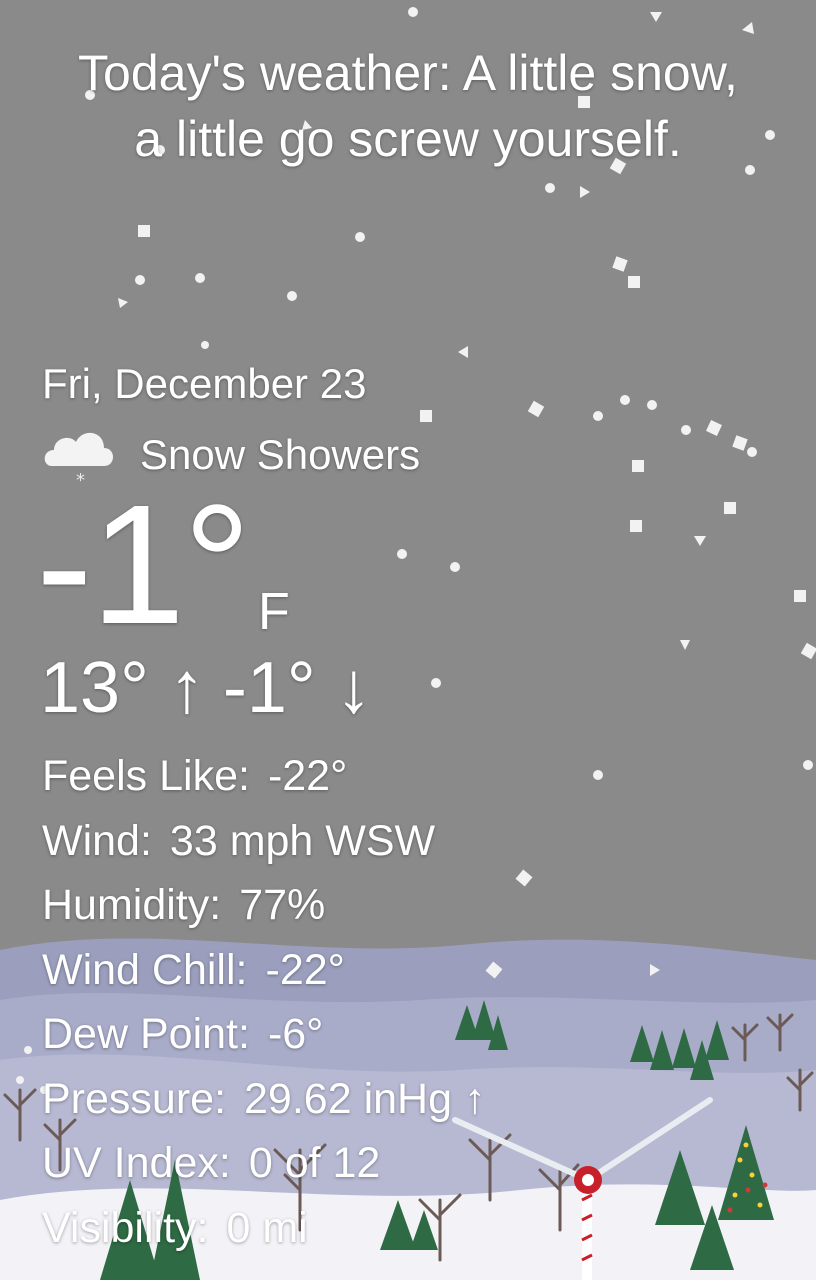 The height and width of the screenshot is (1280, 816). What do you see at coordinates (263, 1034) in the screenshot?
I see `stat-dew-point: Dew Point: -6°` at bounding box center [263, 1034].